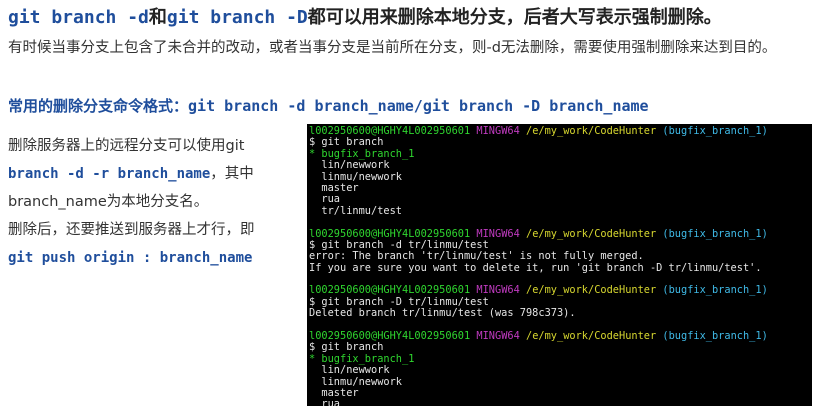 The image size is (822, 412). I want to click on heading-and: 和, so click(157, 17).